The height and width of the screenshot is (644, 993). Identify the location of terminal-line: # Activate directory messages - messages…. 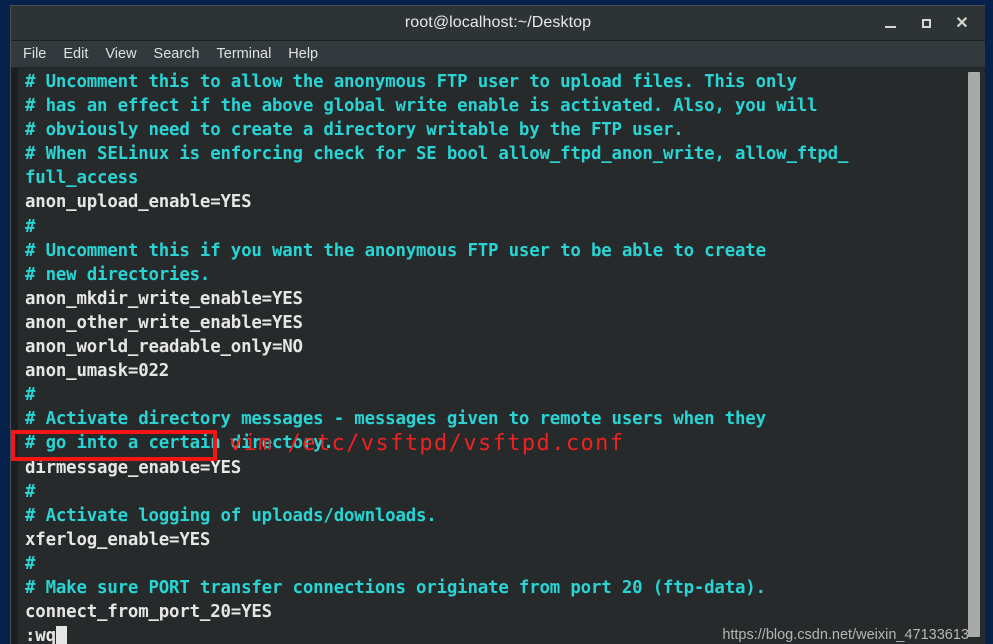
(395, 419).